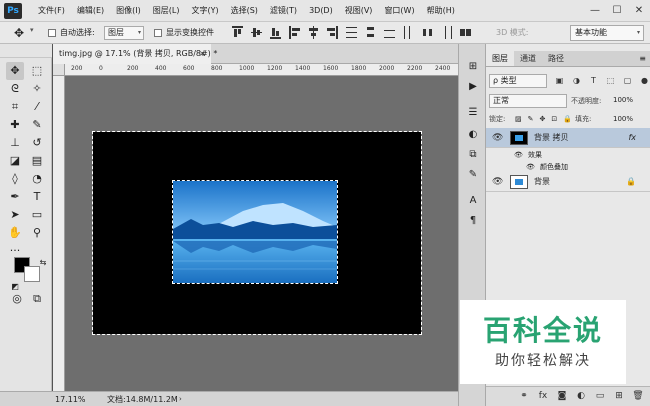  I want to click on distribute-bottom-icon, so click(389, 32).